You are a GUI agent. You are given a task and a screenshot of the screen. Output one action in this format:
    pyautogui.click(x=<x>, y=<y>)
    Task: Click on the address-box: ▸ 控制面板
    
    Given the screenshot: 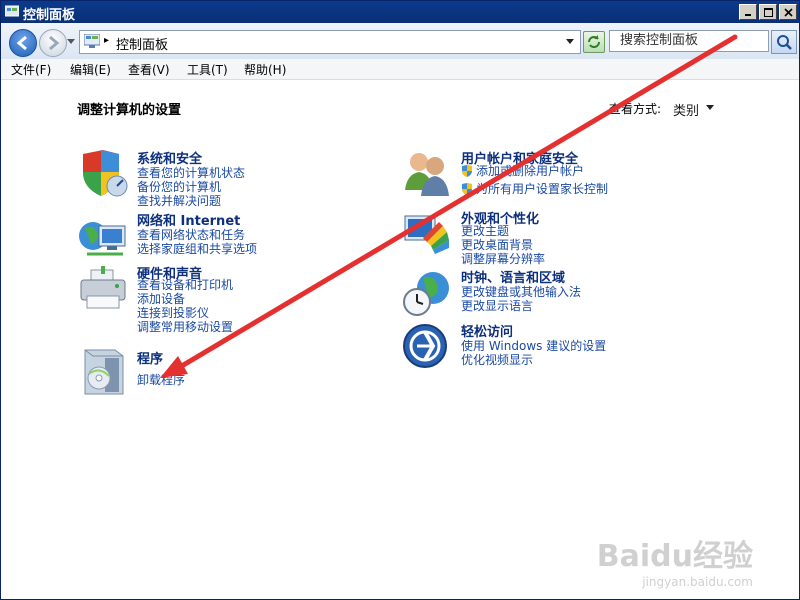 What is the action you would take?
    pyautogui.click(x=330, y=42)
    